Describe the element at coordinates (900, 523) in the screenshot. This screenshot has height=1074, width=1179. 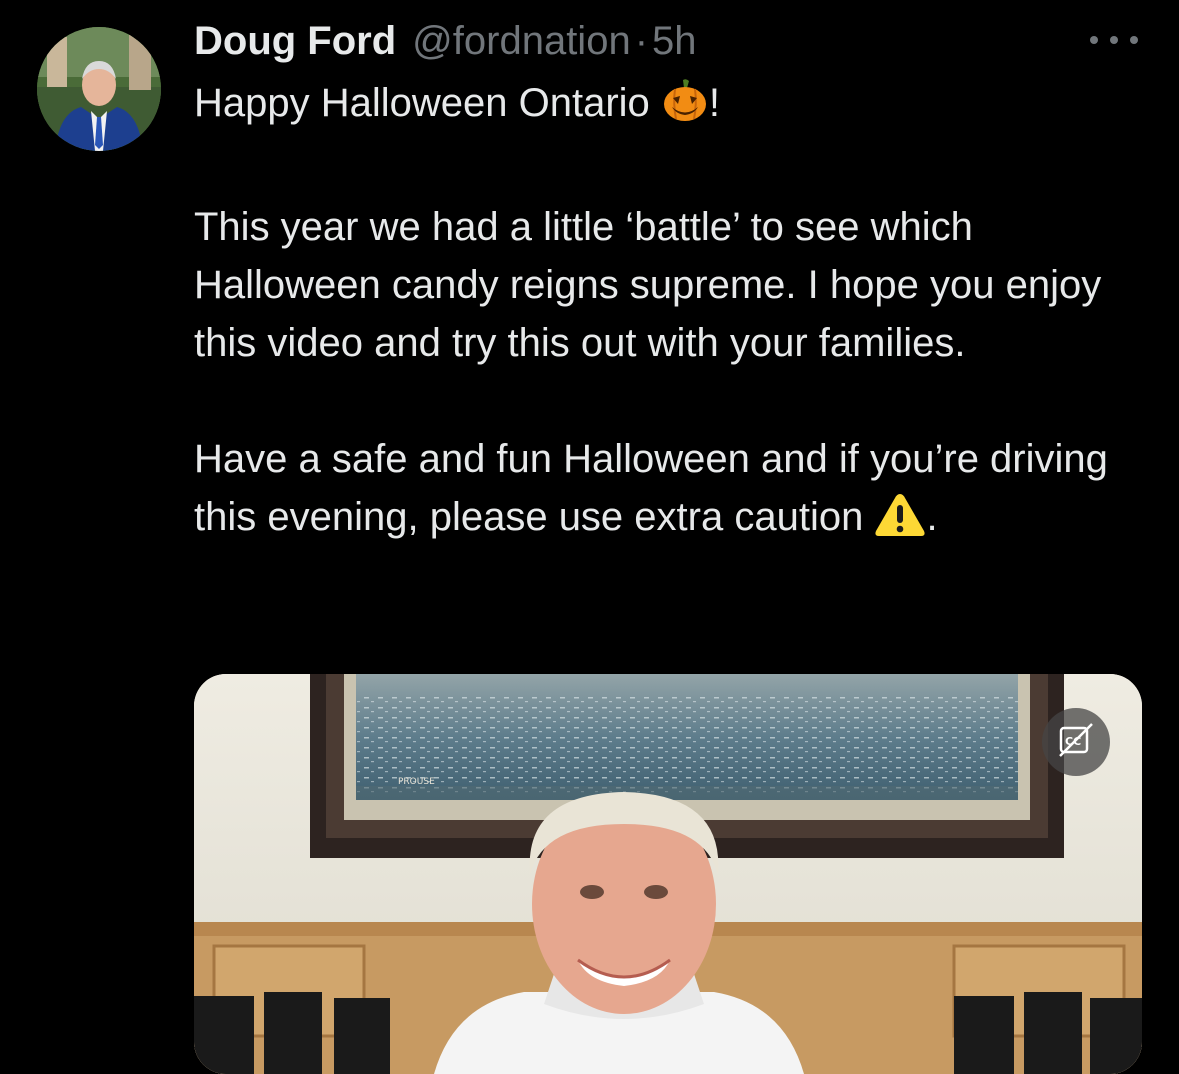
I see `warning-icon` at that location.